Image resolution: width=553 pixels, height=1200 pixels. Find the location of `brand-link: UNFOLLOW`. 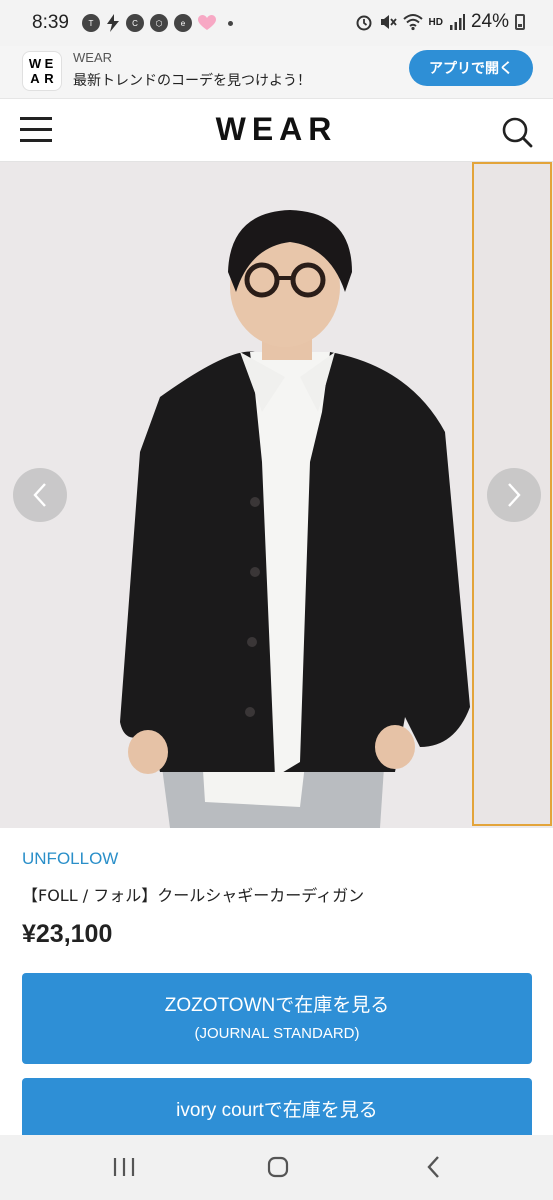

brand-link: UNFOLLOW is located at coordinates (70, 859).